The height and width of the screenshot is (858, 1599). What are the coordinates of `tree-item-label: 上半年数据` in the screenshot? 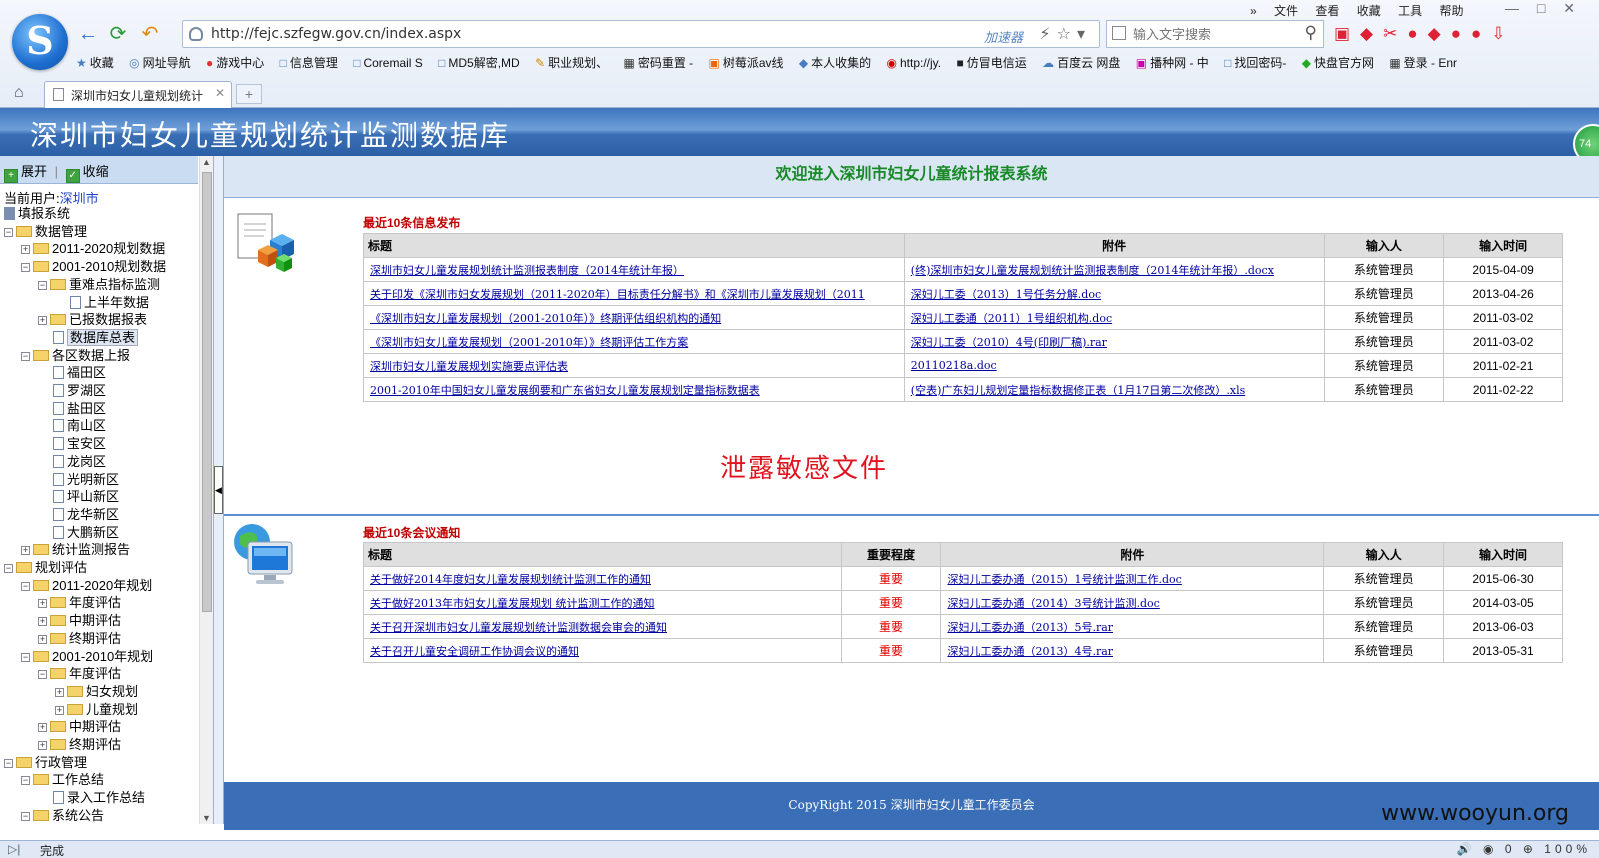 It's located at (116, 302).